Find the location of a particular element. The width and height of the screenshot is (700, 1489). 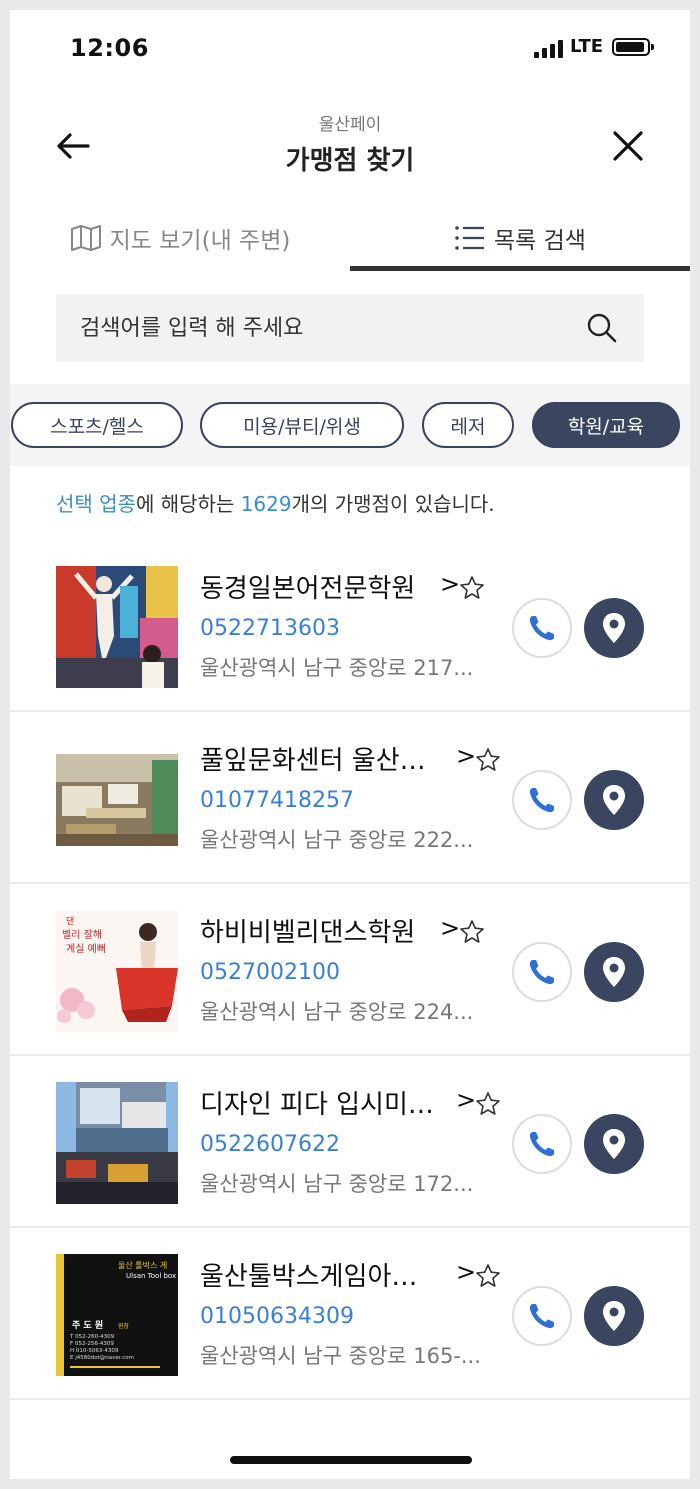

thumb-text: F 052-256-4309 is located at coordinates (92, 1344).